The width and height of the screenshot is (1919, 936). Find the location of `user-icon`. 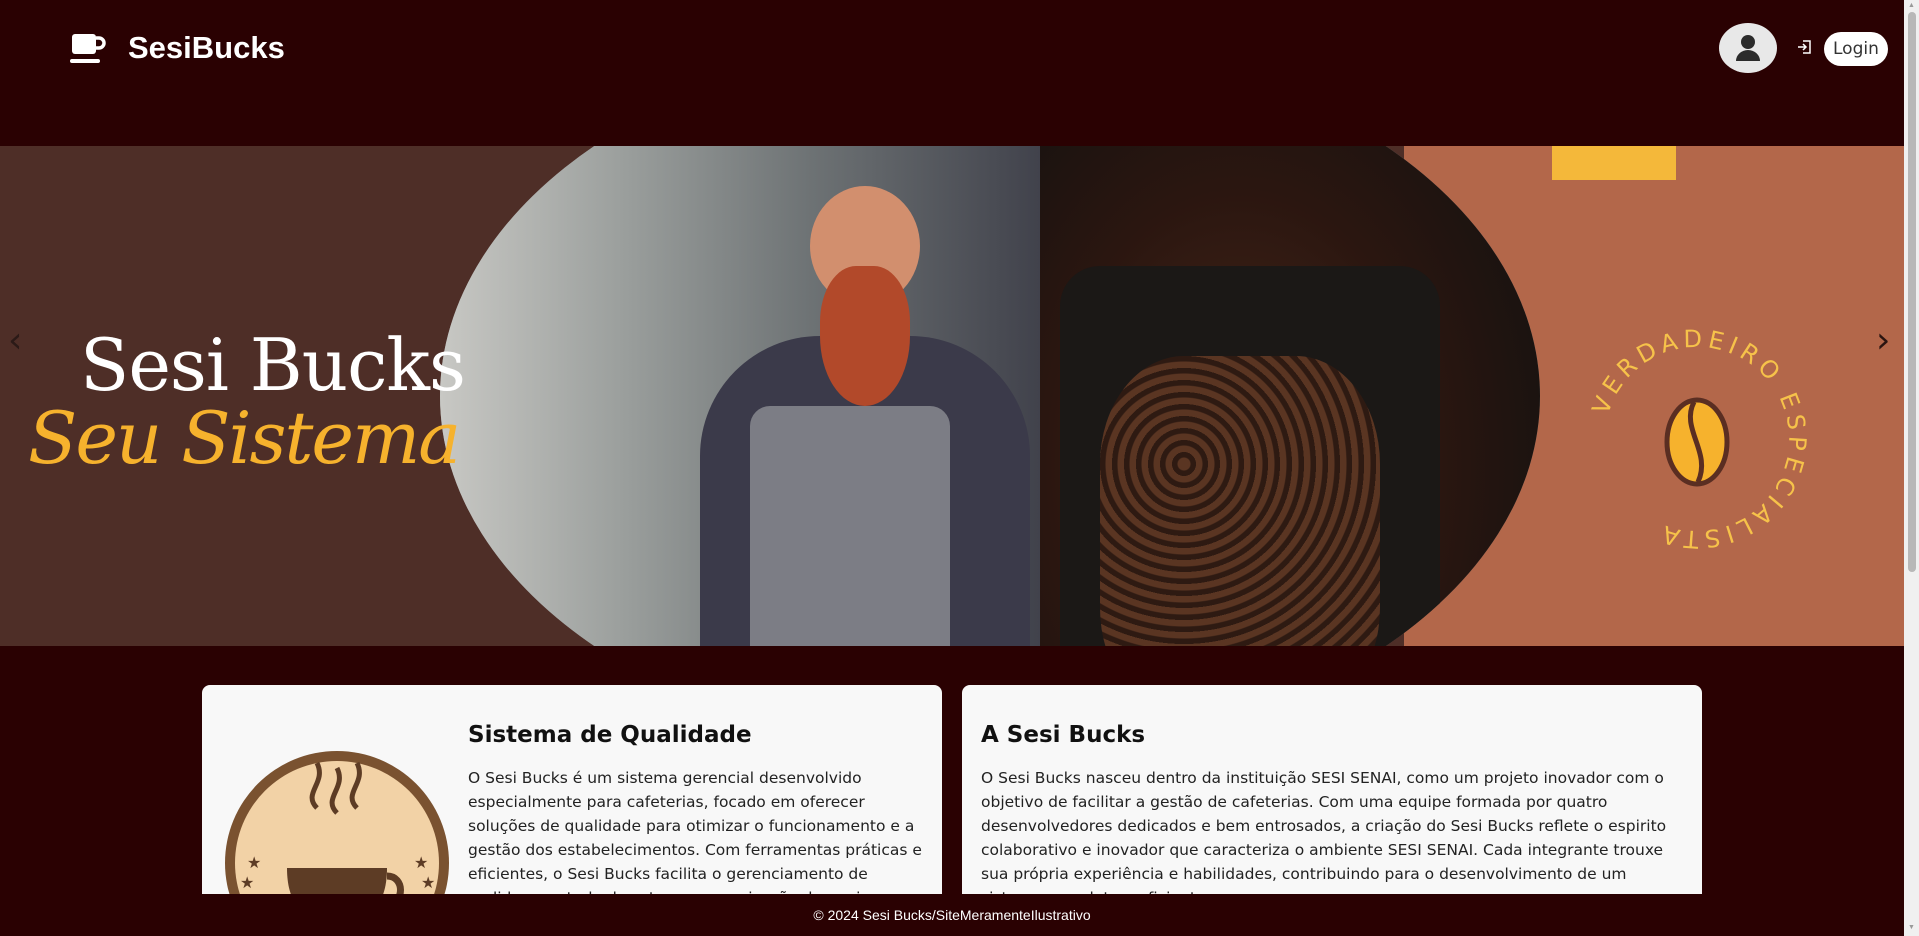

user-icon is located at coordinates (1748, 48).